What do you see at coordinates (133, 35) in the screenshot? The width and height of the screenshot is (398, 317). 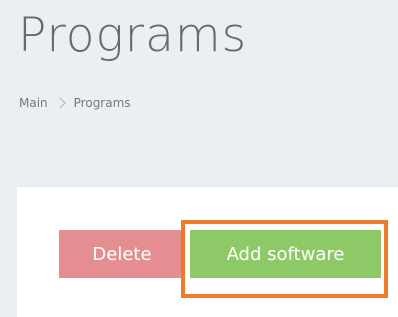 I see `page-title: Programs` at bounding box center [133, 35].